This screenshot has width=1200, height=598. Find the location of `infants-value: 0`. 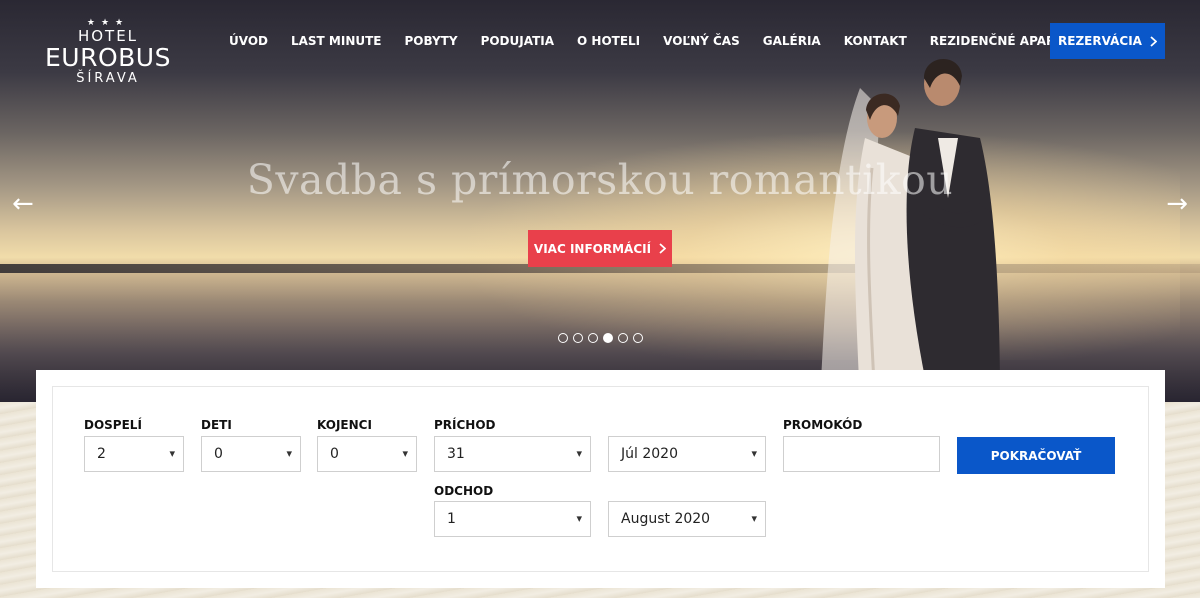

infants-value: 0 is located at coordinates (334, 454).